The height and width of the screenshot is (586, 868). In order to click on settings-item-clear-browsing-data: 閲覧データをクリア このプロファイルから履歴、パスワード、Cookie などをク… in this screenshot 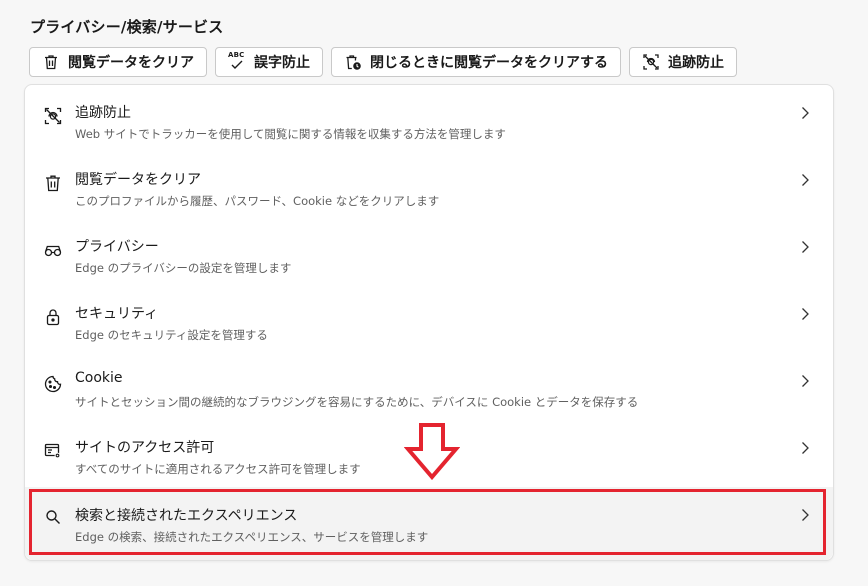, I will do `click(429, 185)`.